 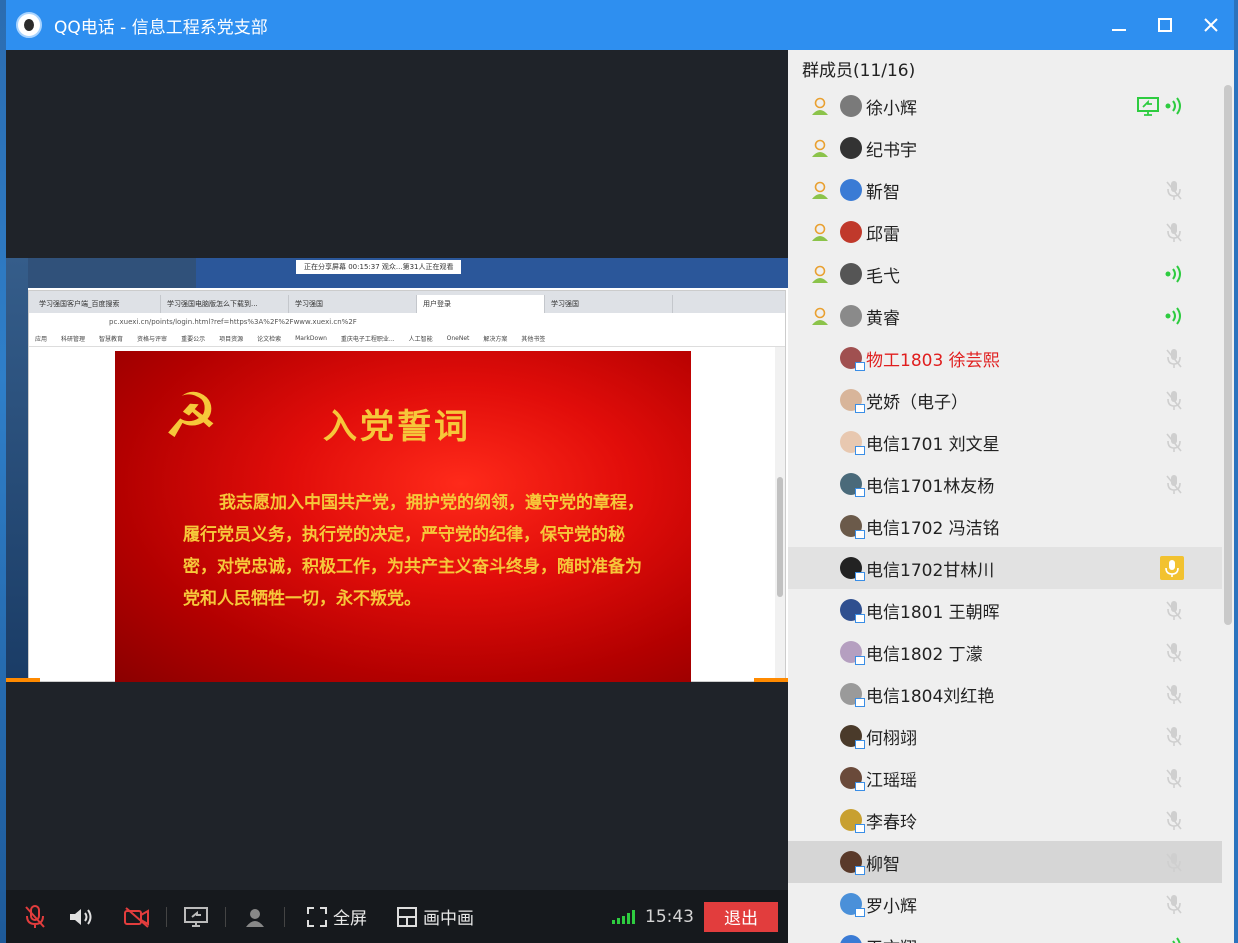 I want to click on toolbar-divider, so click(x=166, y=916).